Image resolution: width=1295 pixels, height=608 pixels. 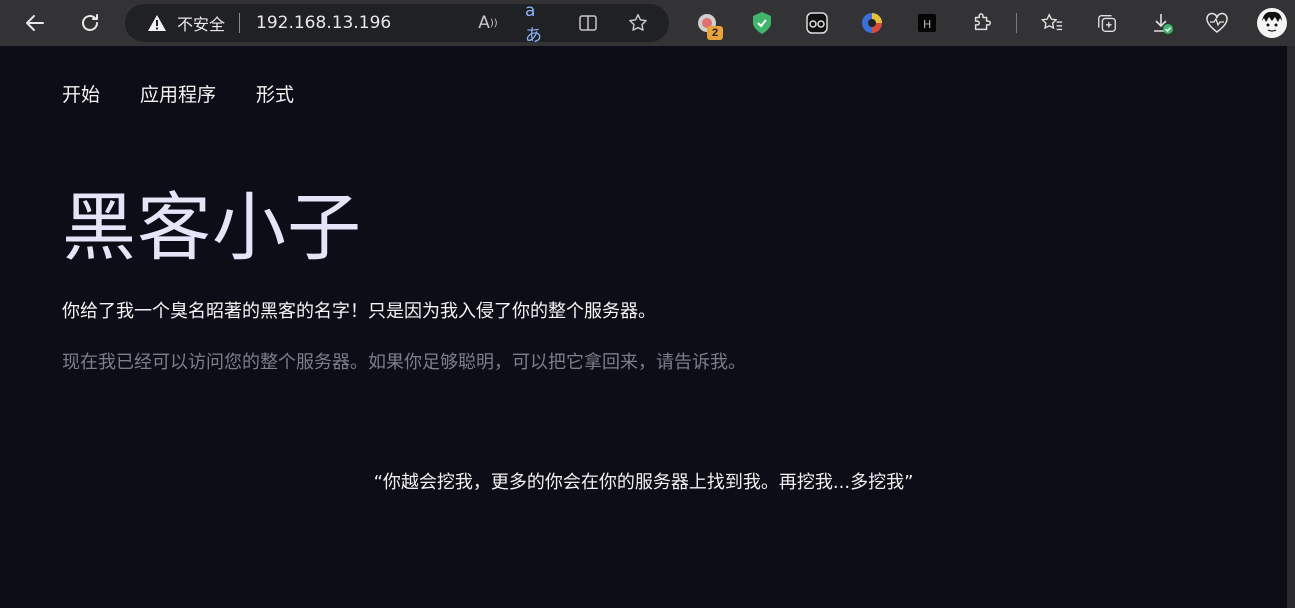 I want to click on extension-icon: 2, so click(x=707, y=23).